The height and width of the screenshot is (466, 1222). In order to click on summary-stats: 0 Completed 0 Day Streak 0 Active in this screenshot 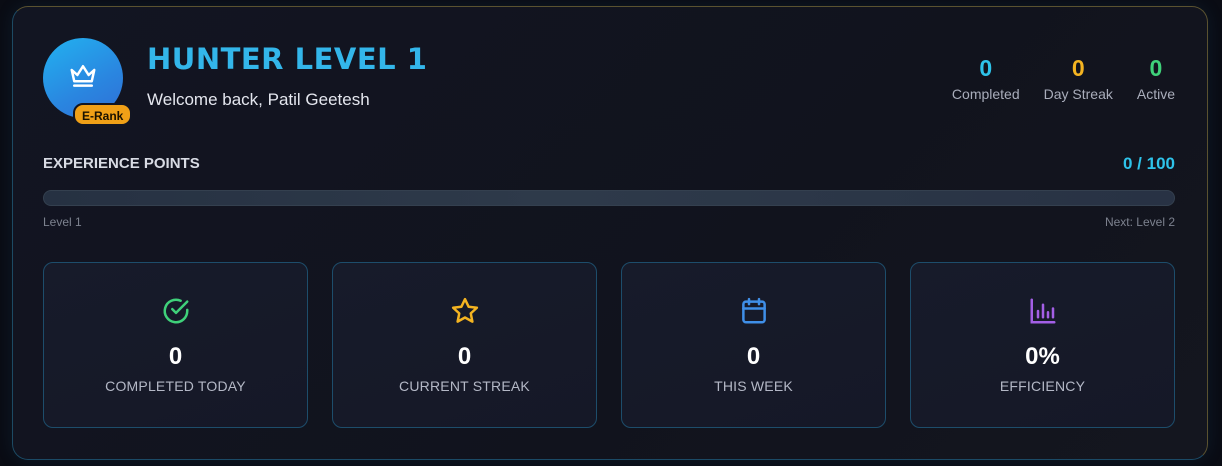, I will do `click(1051, 79)`.